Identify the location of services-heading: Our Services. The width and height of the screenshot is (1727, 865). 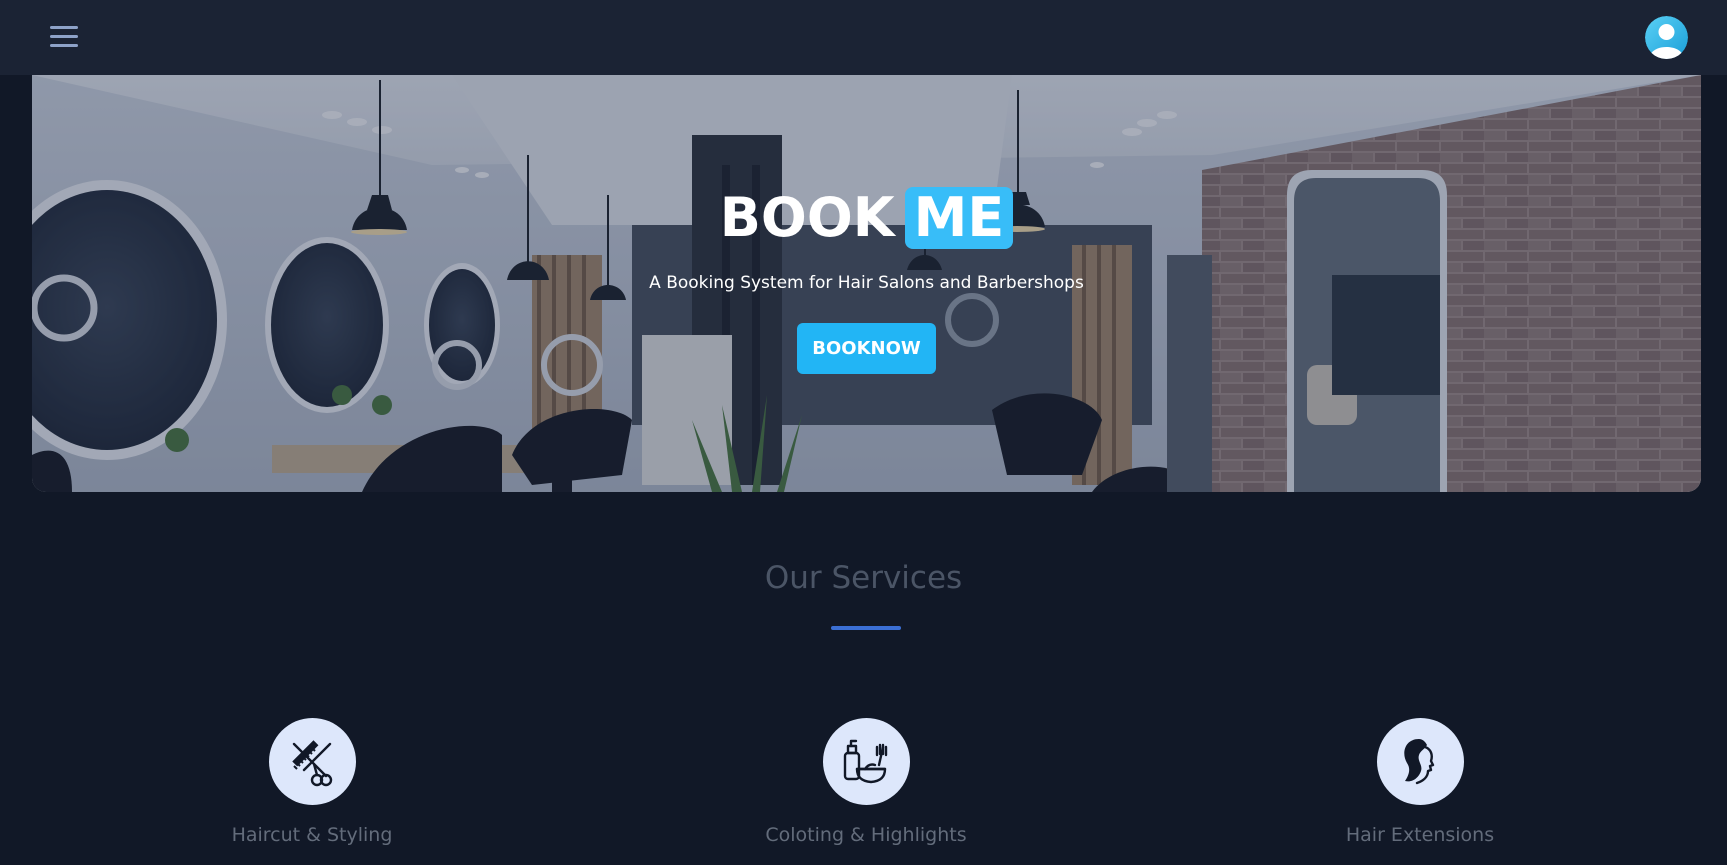
(863, 578).